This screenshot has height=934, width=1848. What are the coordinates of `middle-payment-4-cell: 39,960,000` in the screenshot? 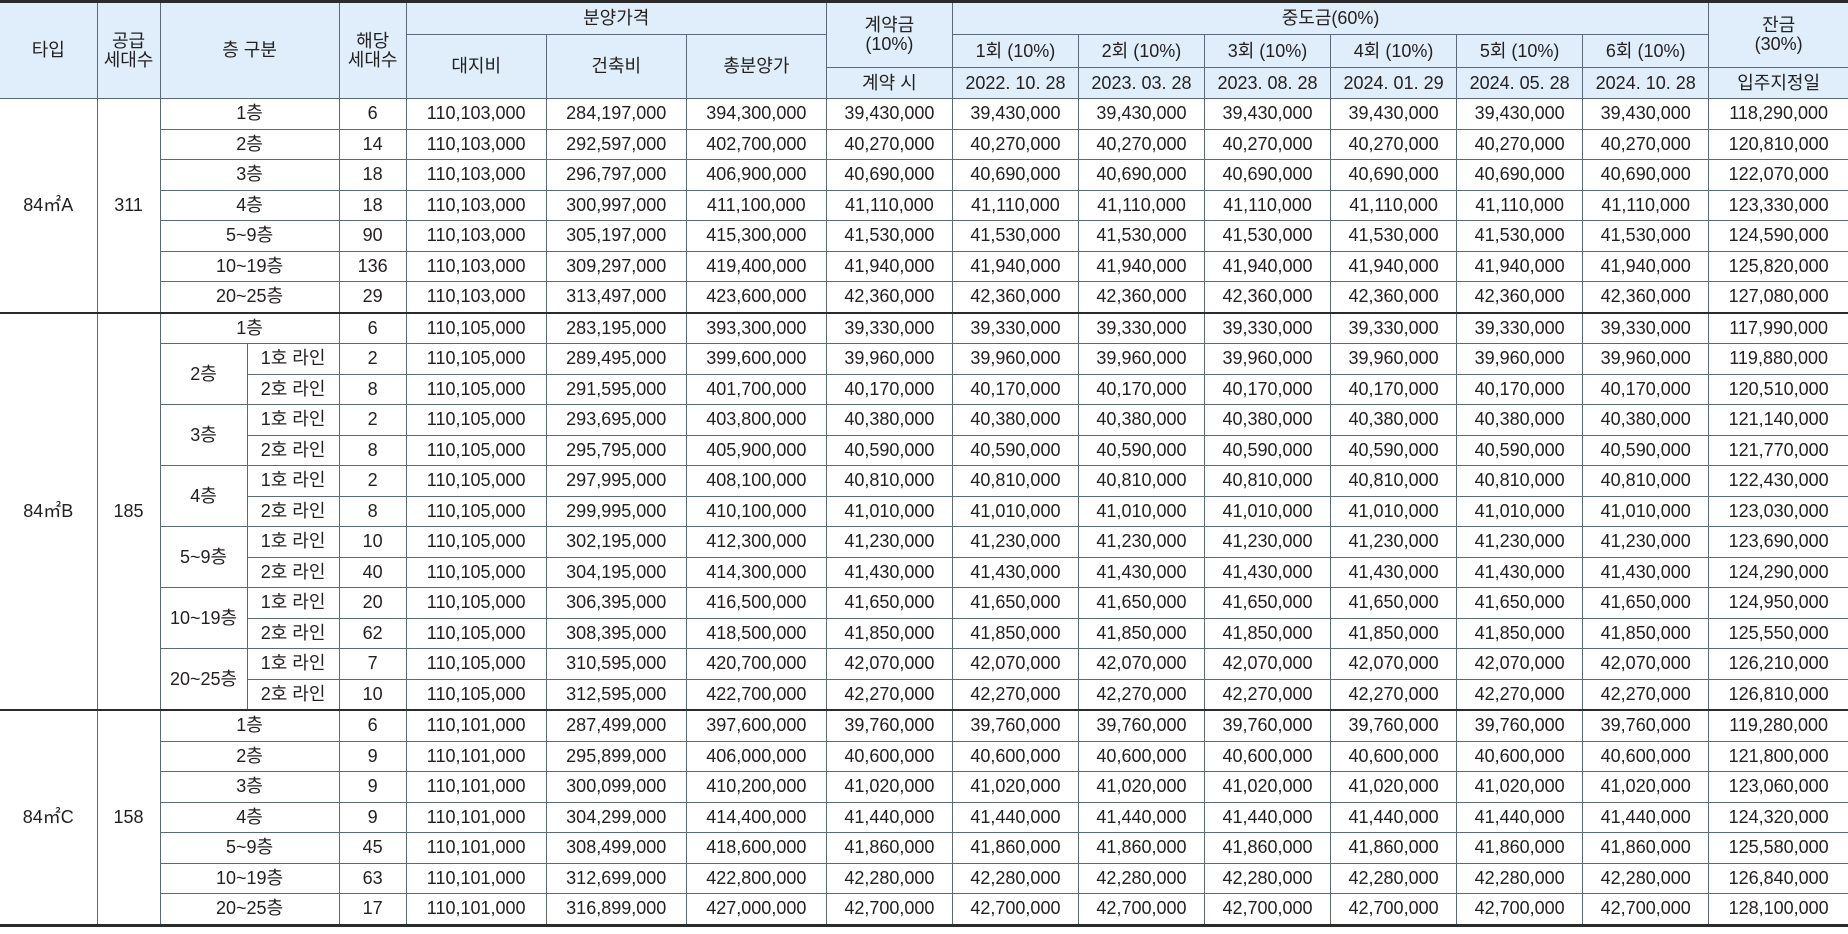 It's located at (1394, 359).